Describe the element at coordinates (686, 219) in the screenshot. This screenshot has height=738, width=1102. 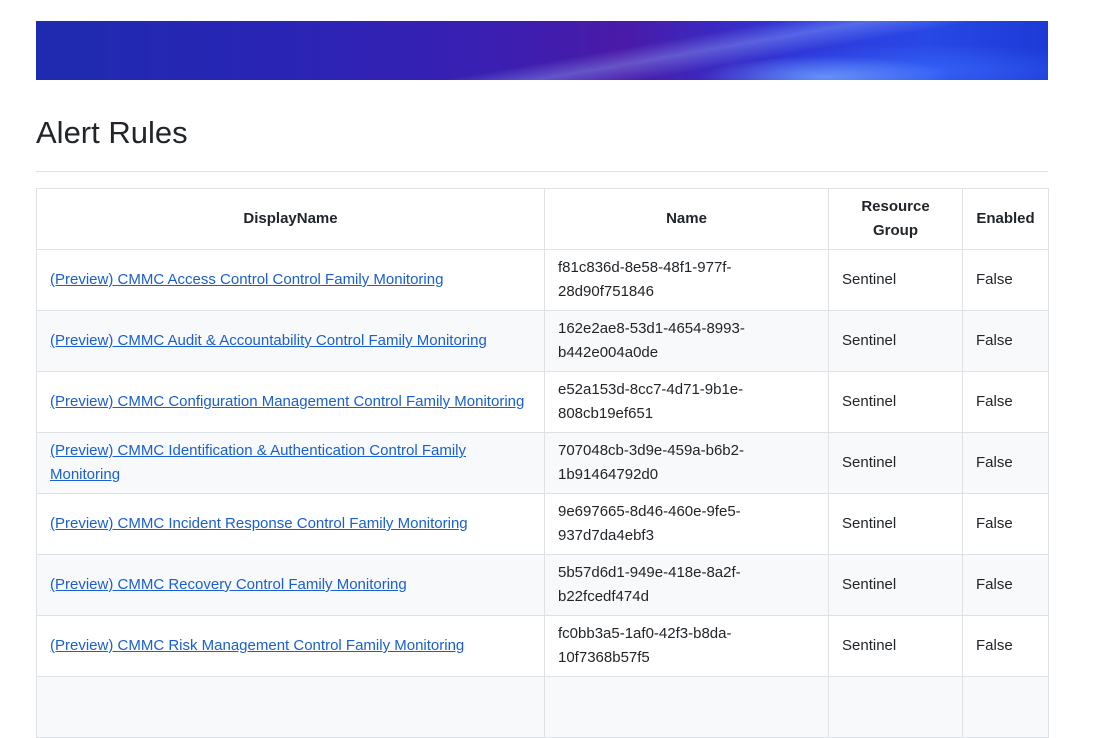
I see `column-header-name: Name` at that location.